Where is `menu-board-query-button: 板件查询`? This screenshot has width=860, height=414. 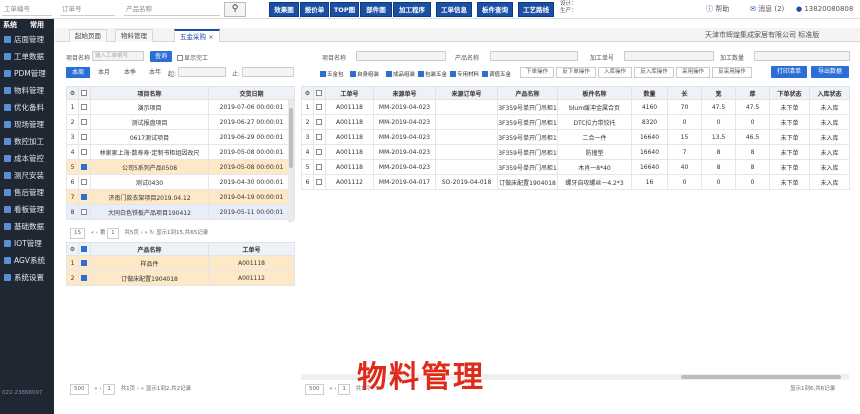
menu-board-query-button: 板件查询 is located at coordinates (495, 9).